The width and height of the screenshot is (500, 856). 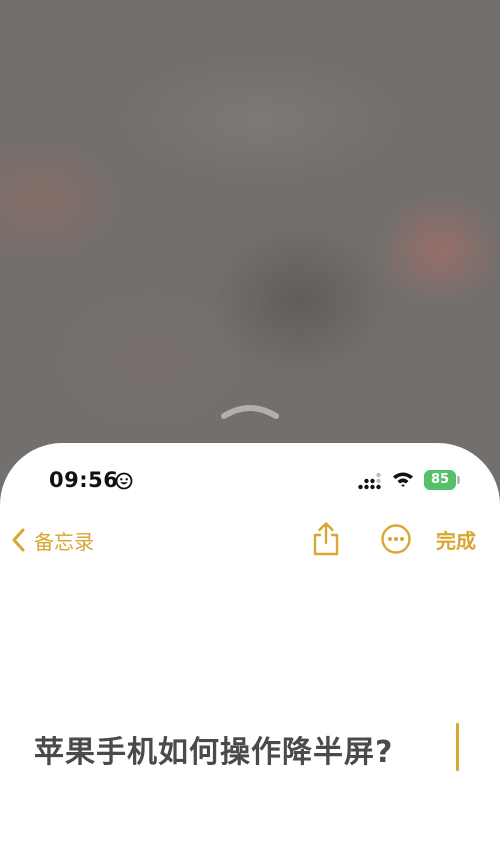 I want to click on done-button: 完成, so click(x=456, y=539).